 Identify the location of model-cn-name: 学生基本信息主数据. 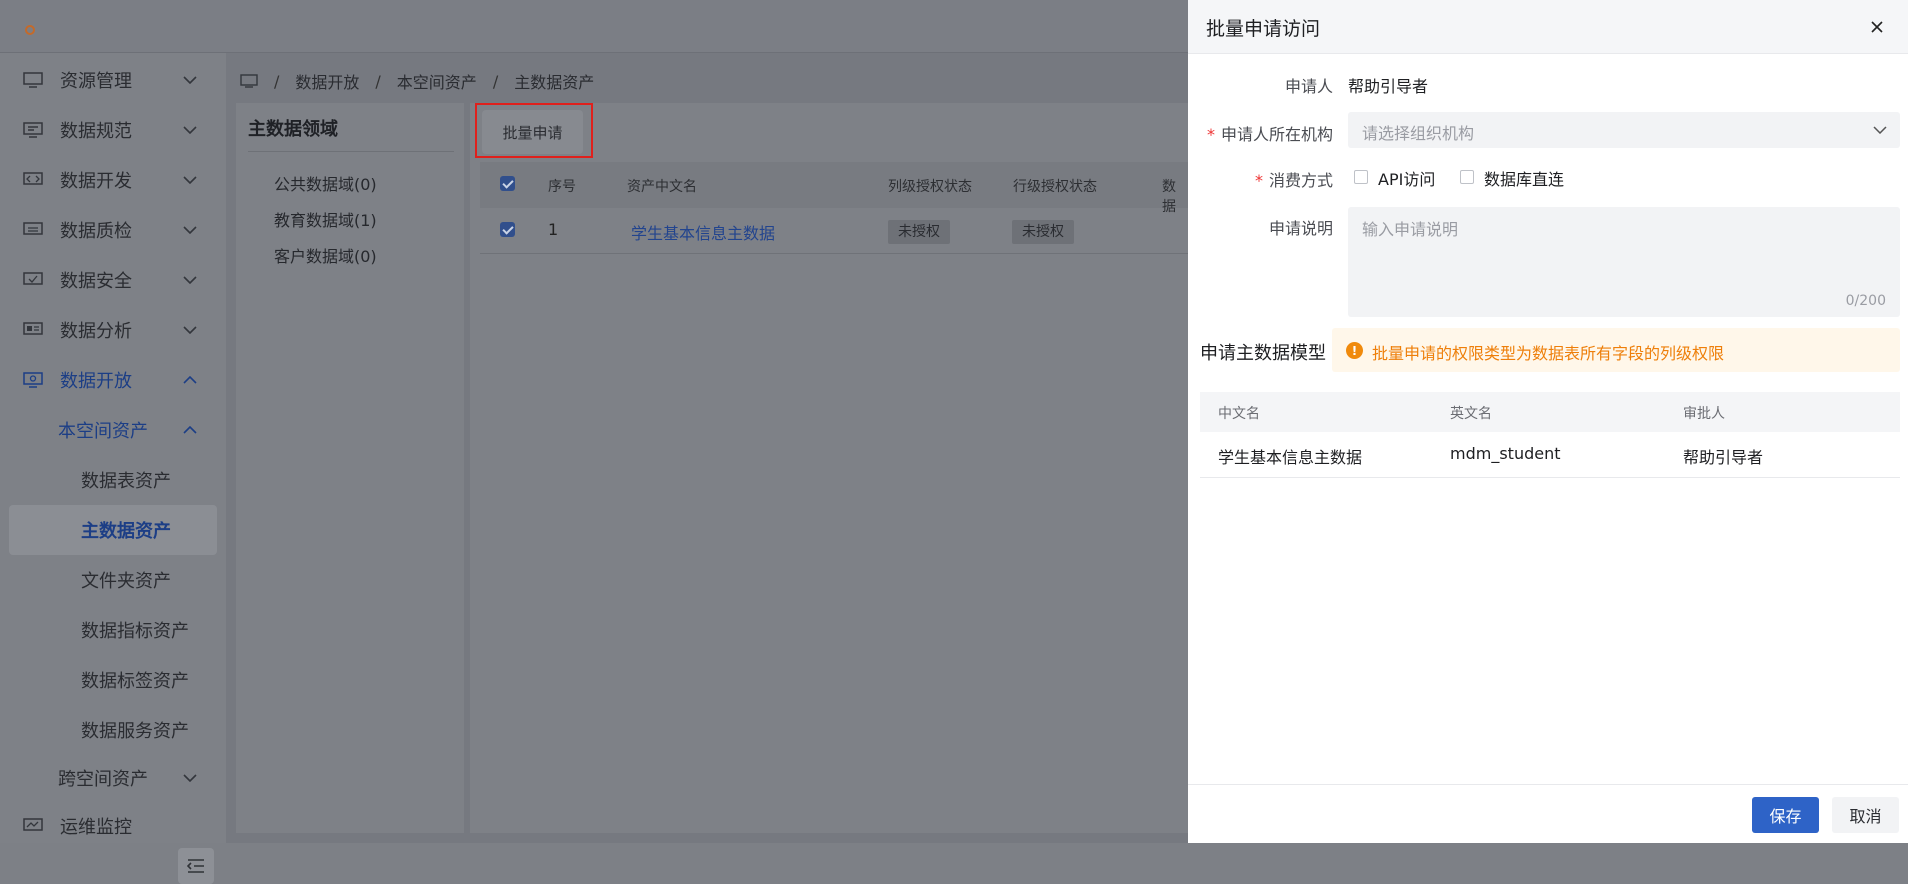
(1290, 457).